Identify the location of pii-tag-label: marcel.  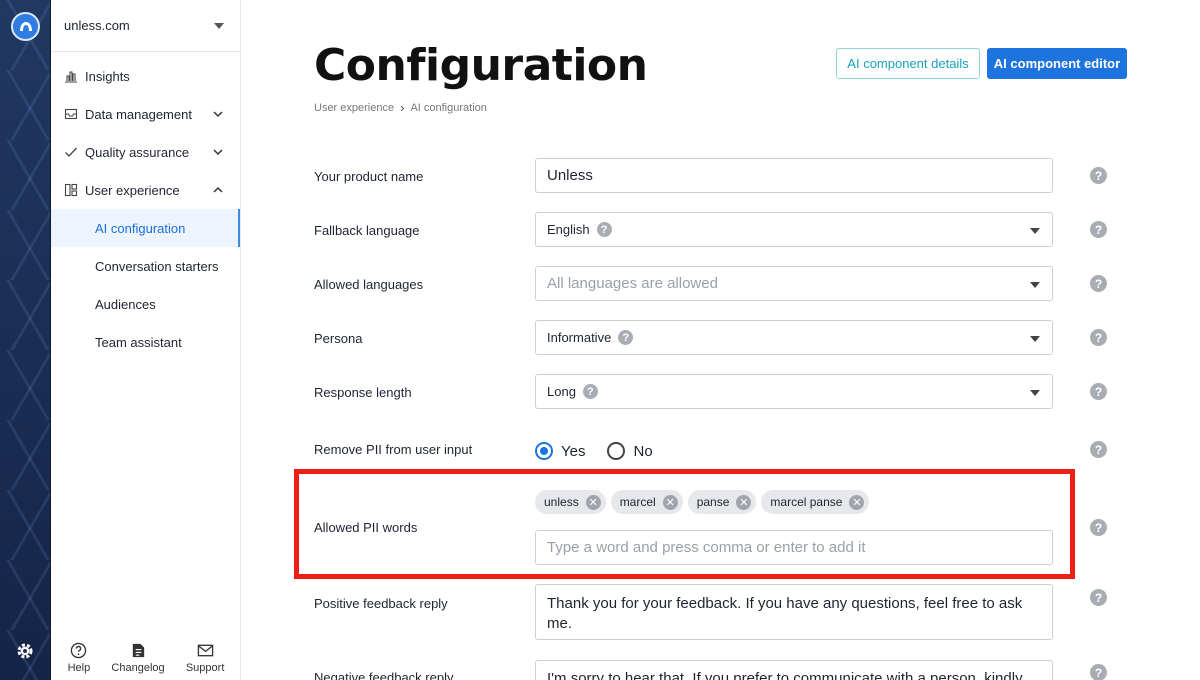
(637, 502).